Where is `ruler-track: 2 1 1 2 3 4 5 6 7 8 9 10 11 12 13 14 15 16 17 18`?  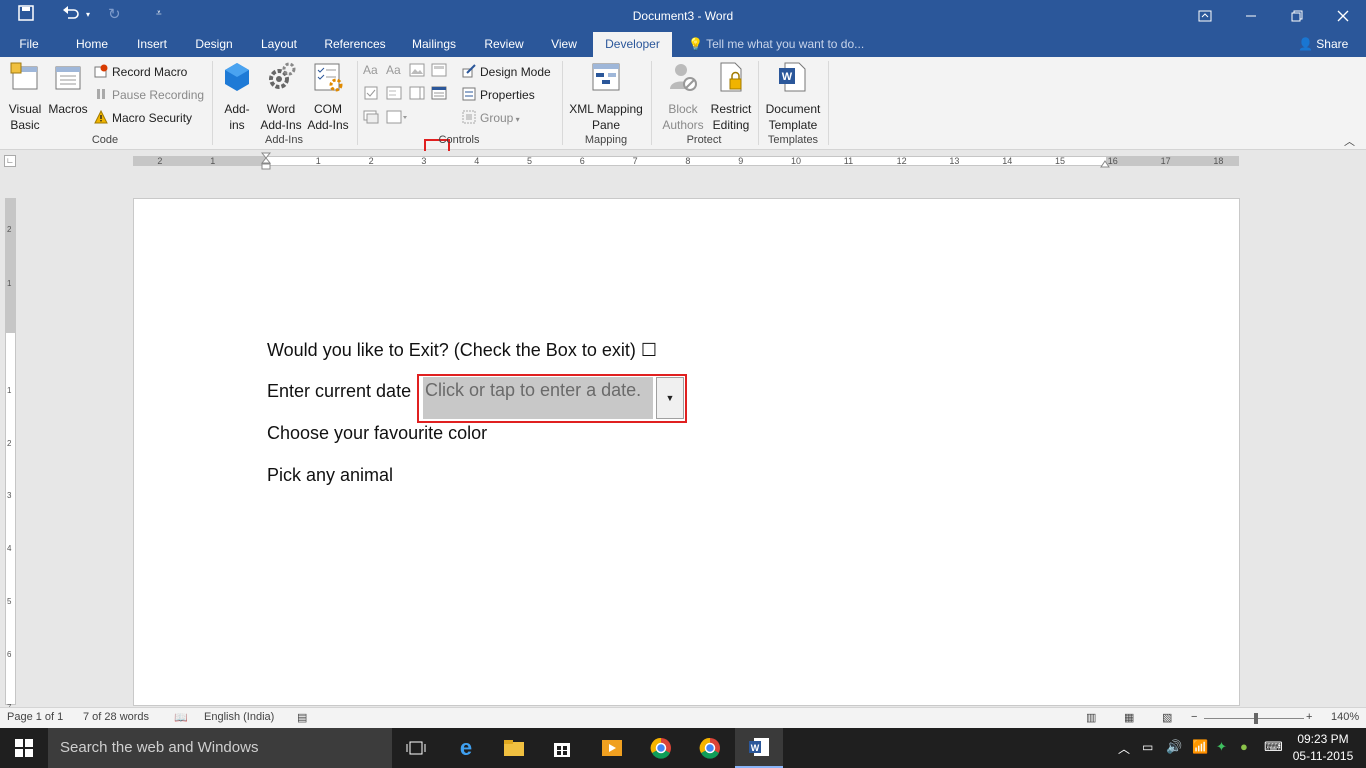 ruler-track: 2 1 1 2 3 4 5 6 7 8 9 10 11 12 13 14 15 16 17 18 is located at coordinates (686, 161).